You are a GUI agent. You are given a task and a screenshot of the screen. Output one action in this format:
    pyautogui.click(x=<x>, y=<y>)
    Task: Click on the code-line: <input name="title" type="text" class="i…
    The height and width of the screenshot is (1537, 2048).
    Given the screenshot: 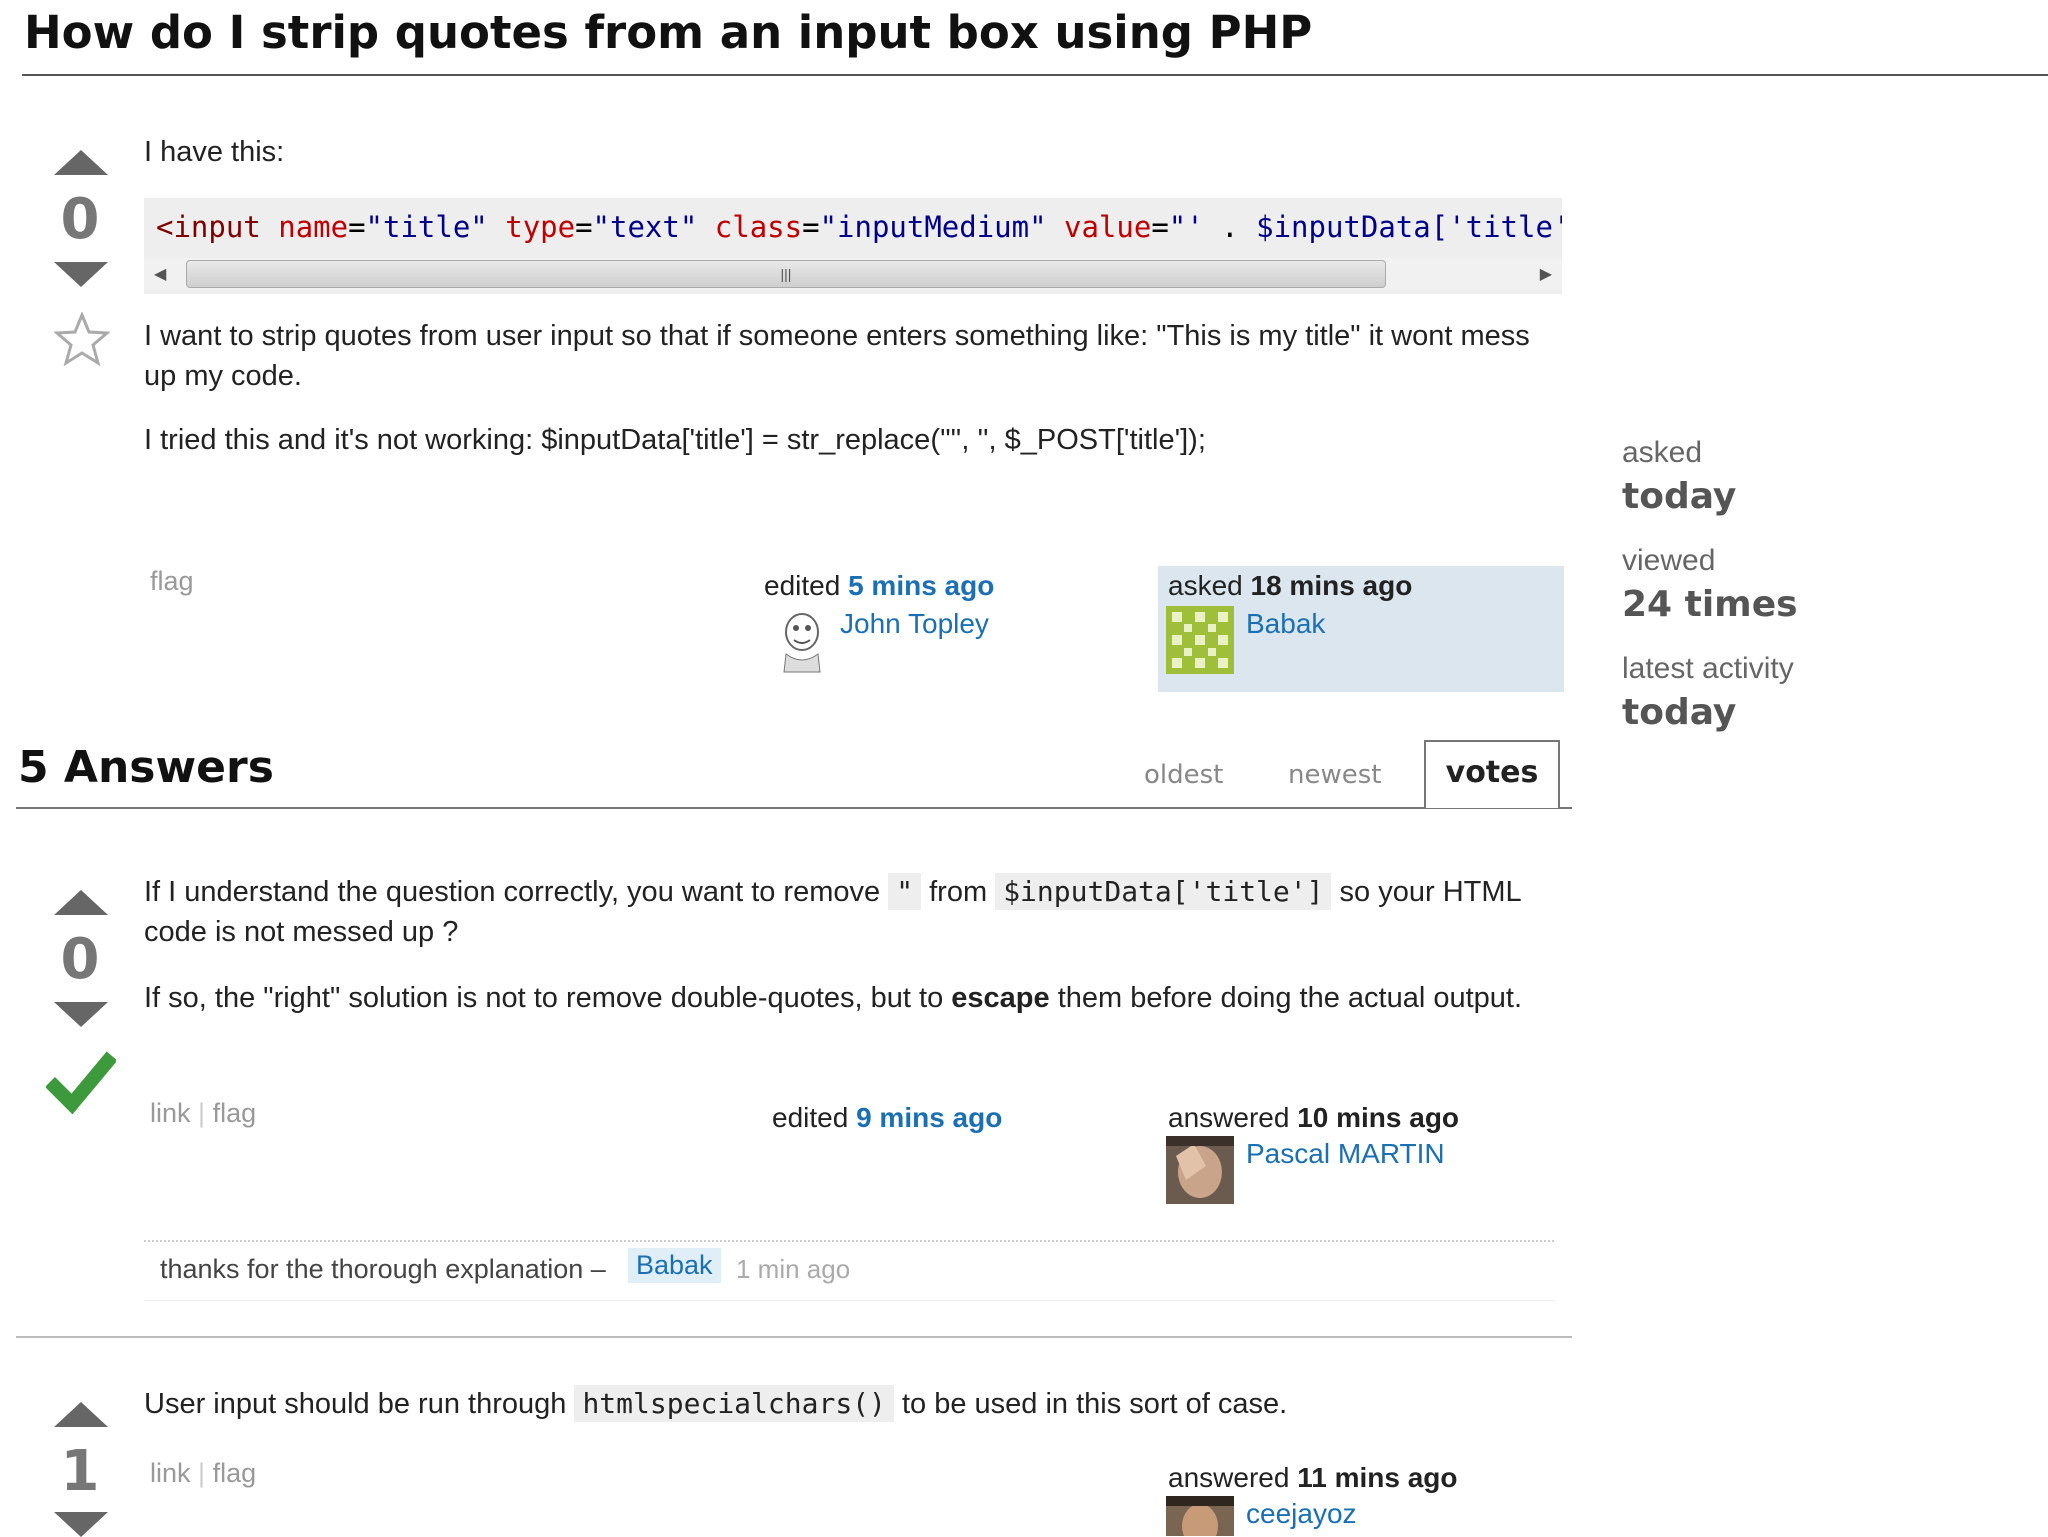 What is the action you would take?
    pyautogui.click(x=859, y=227)
    